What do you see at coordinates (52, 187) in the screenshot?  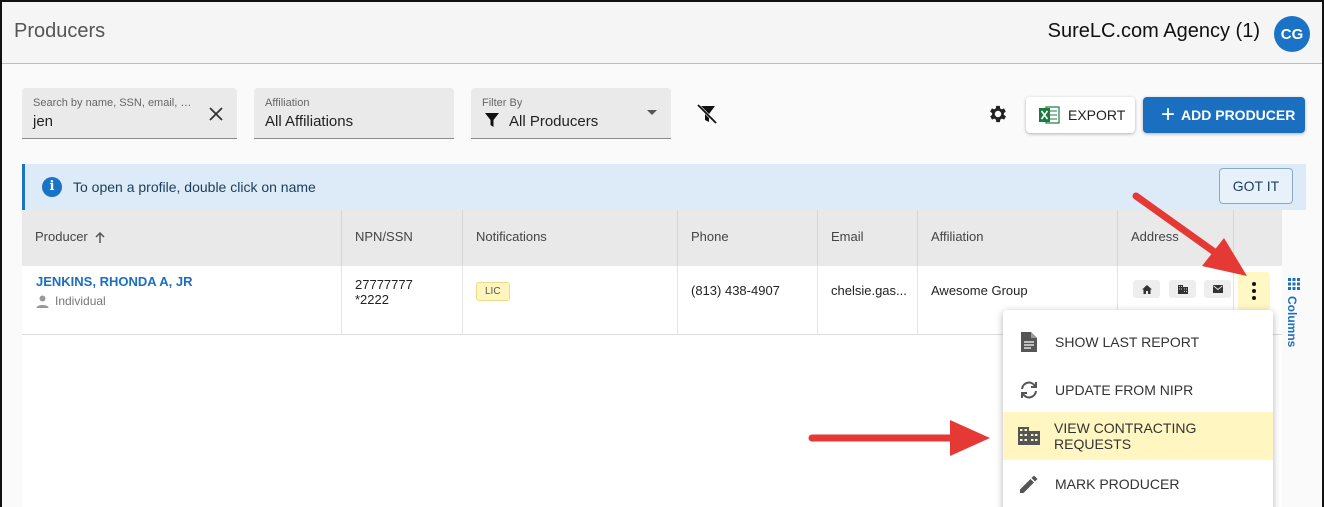 I see `info-icon: i` at bounding box center [52, 187].